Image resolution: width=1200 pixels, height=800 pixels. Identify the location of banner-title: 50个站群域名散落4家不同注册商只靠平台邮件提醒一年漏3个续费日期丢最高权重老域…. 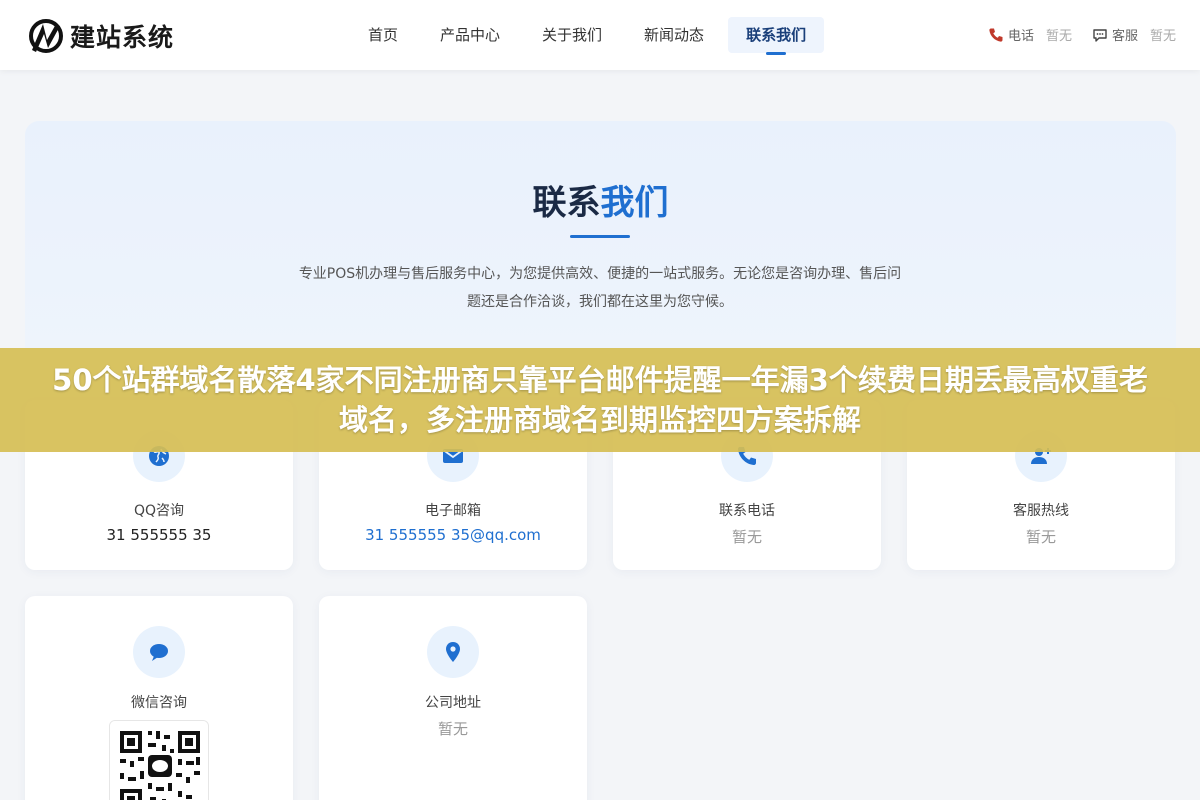
(600, 400).